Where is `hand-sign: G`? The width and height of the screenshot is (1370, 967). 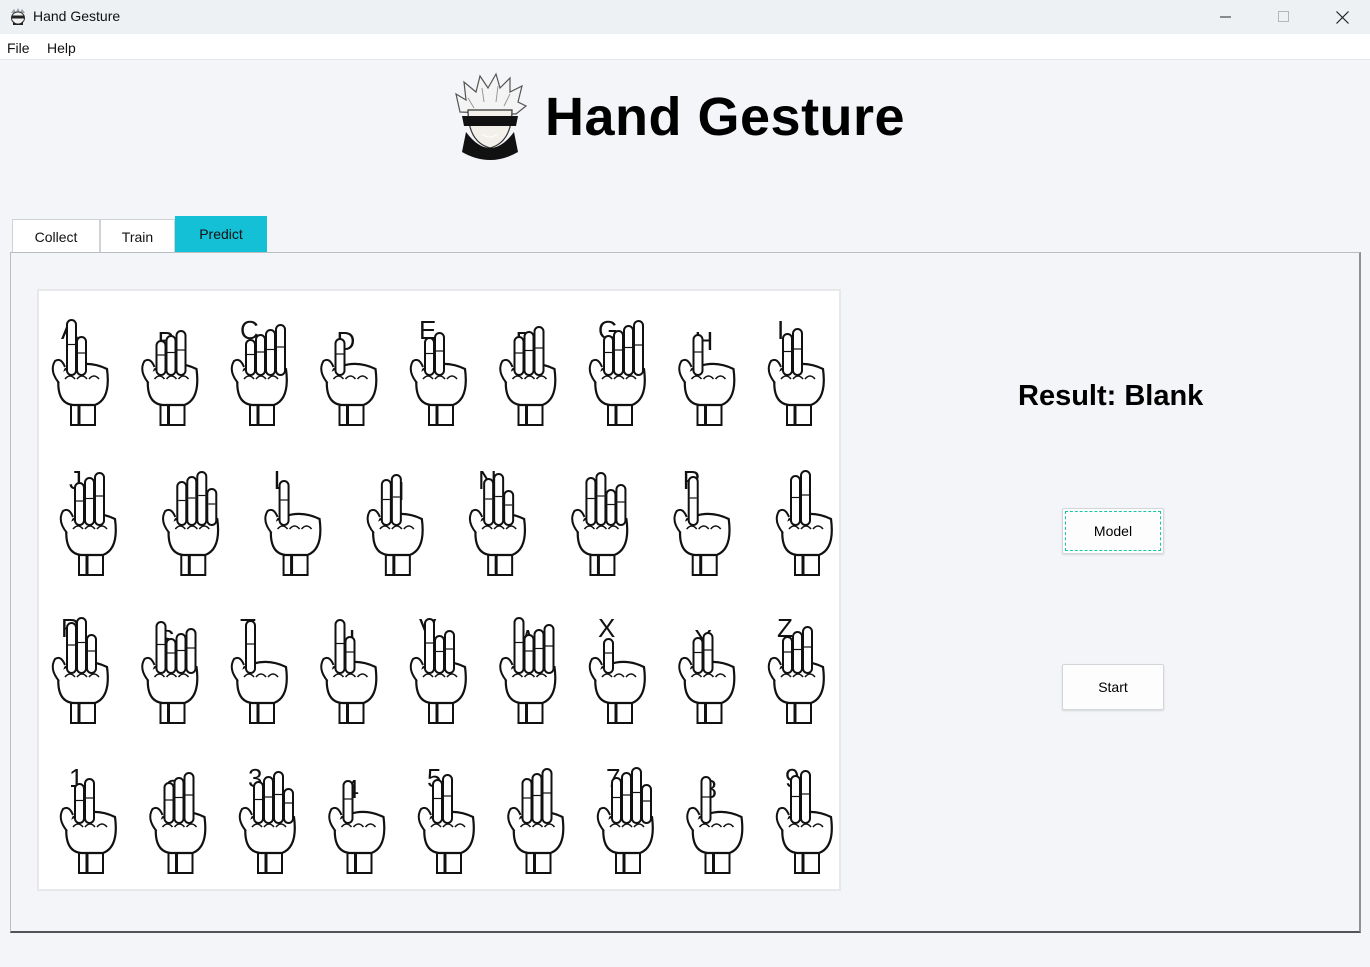 hand-sign: G is located at coordinates (617, 370).